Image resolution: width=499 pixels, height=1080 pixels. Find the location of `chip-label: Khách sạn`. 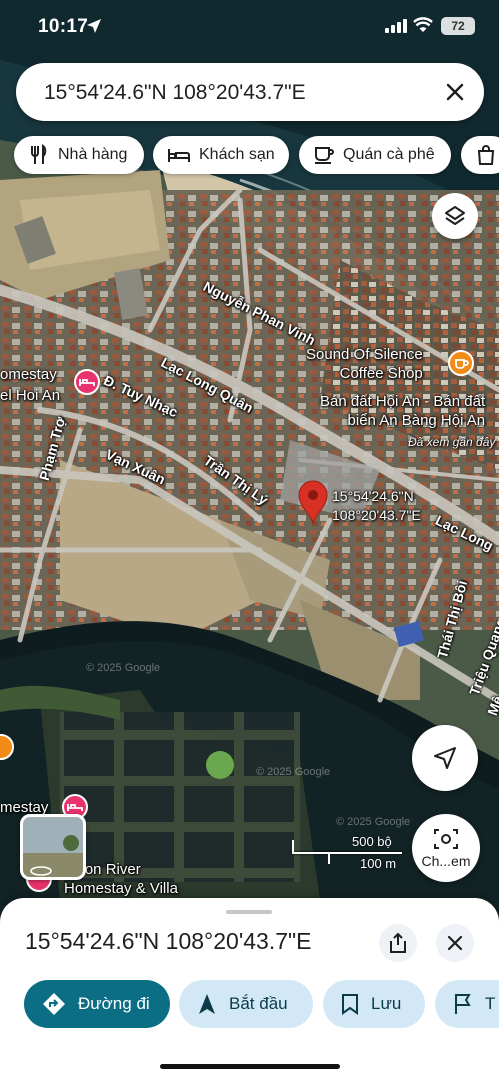

chip-label: Khách sạn is located at coordinates (237, 154).